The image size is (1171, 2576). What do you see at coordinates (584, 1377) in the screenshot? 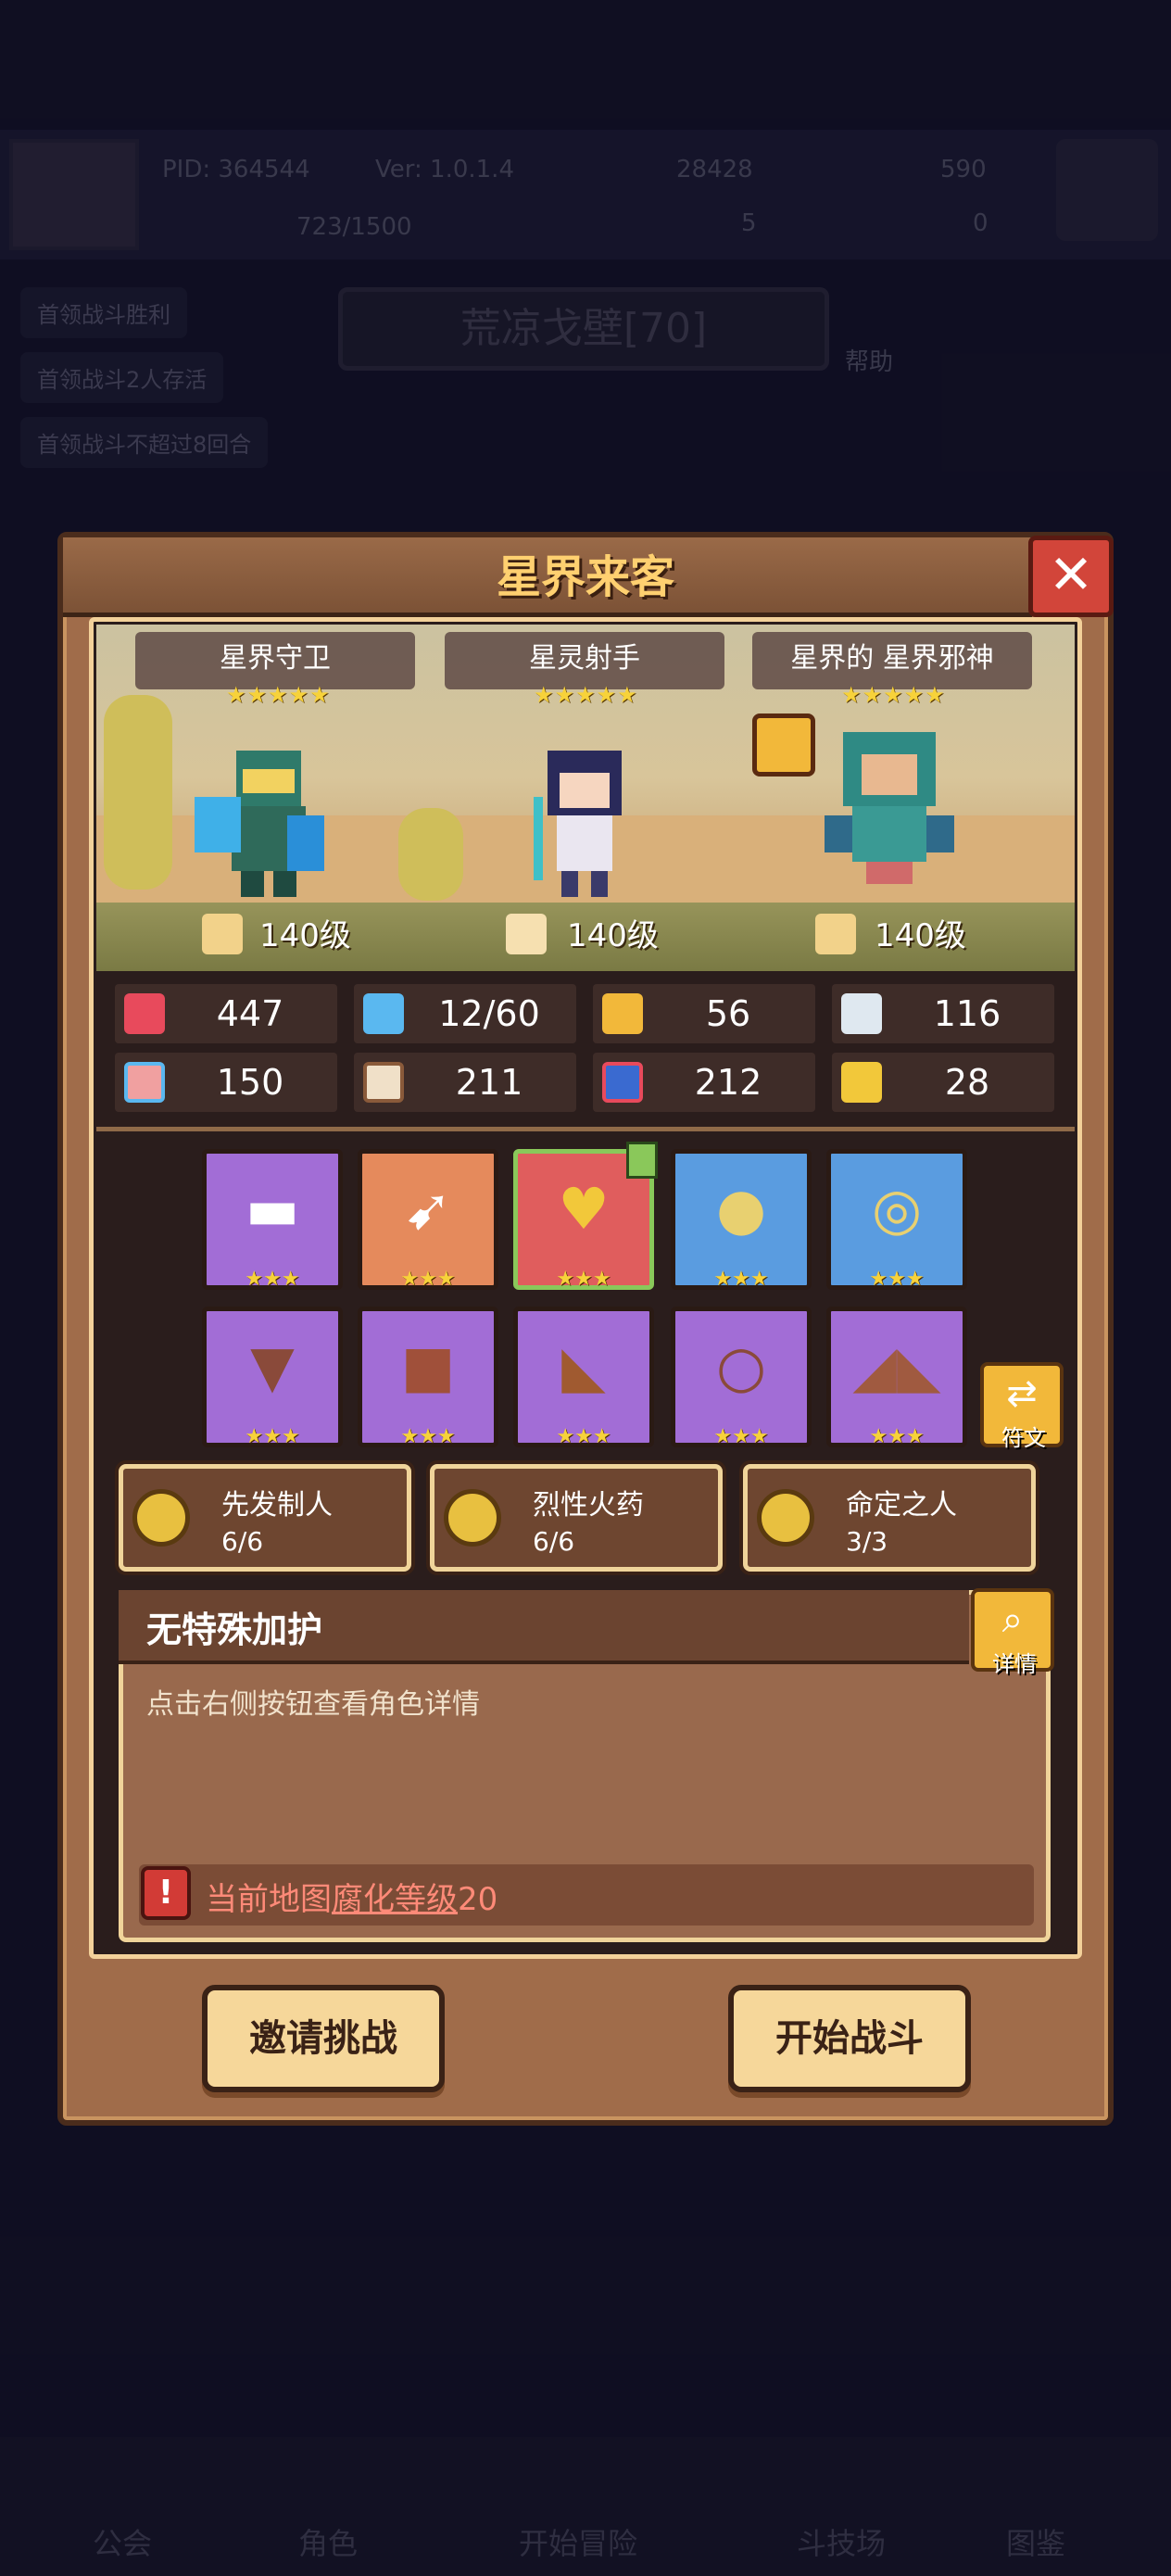
I see `equip-slot-boot: ◣ ★★★` at bounding box center [584, 1377].